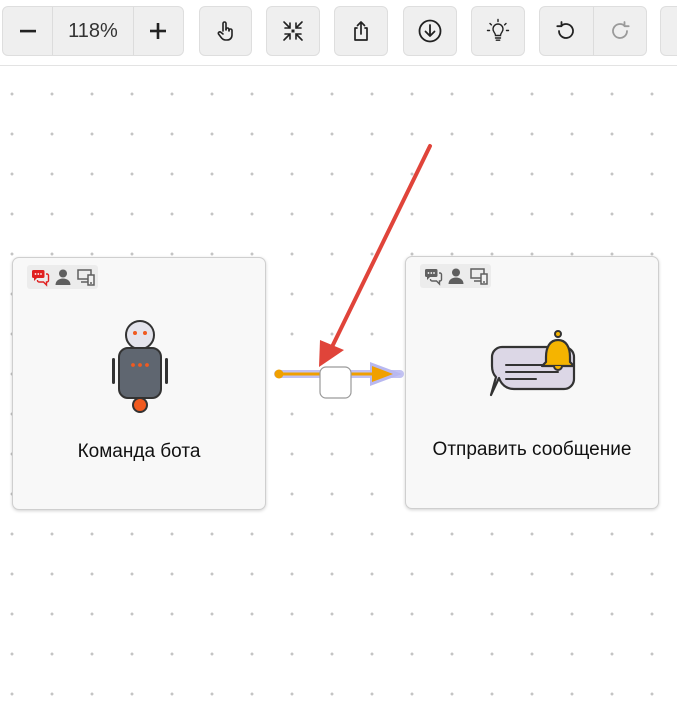  What do you see at coordinates (335, 382) in the screenshot?
I see `connection-handle` at bounding box center [335, 382].